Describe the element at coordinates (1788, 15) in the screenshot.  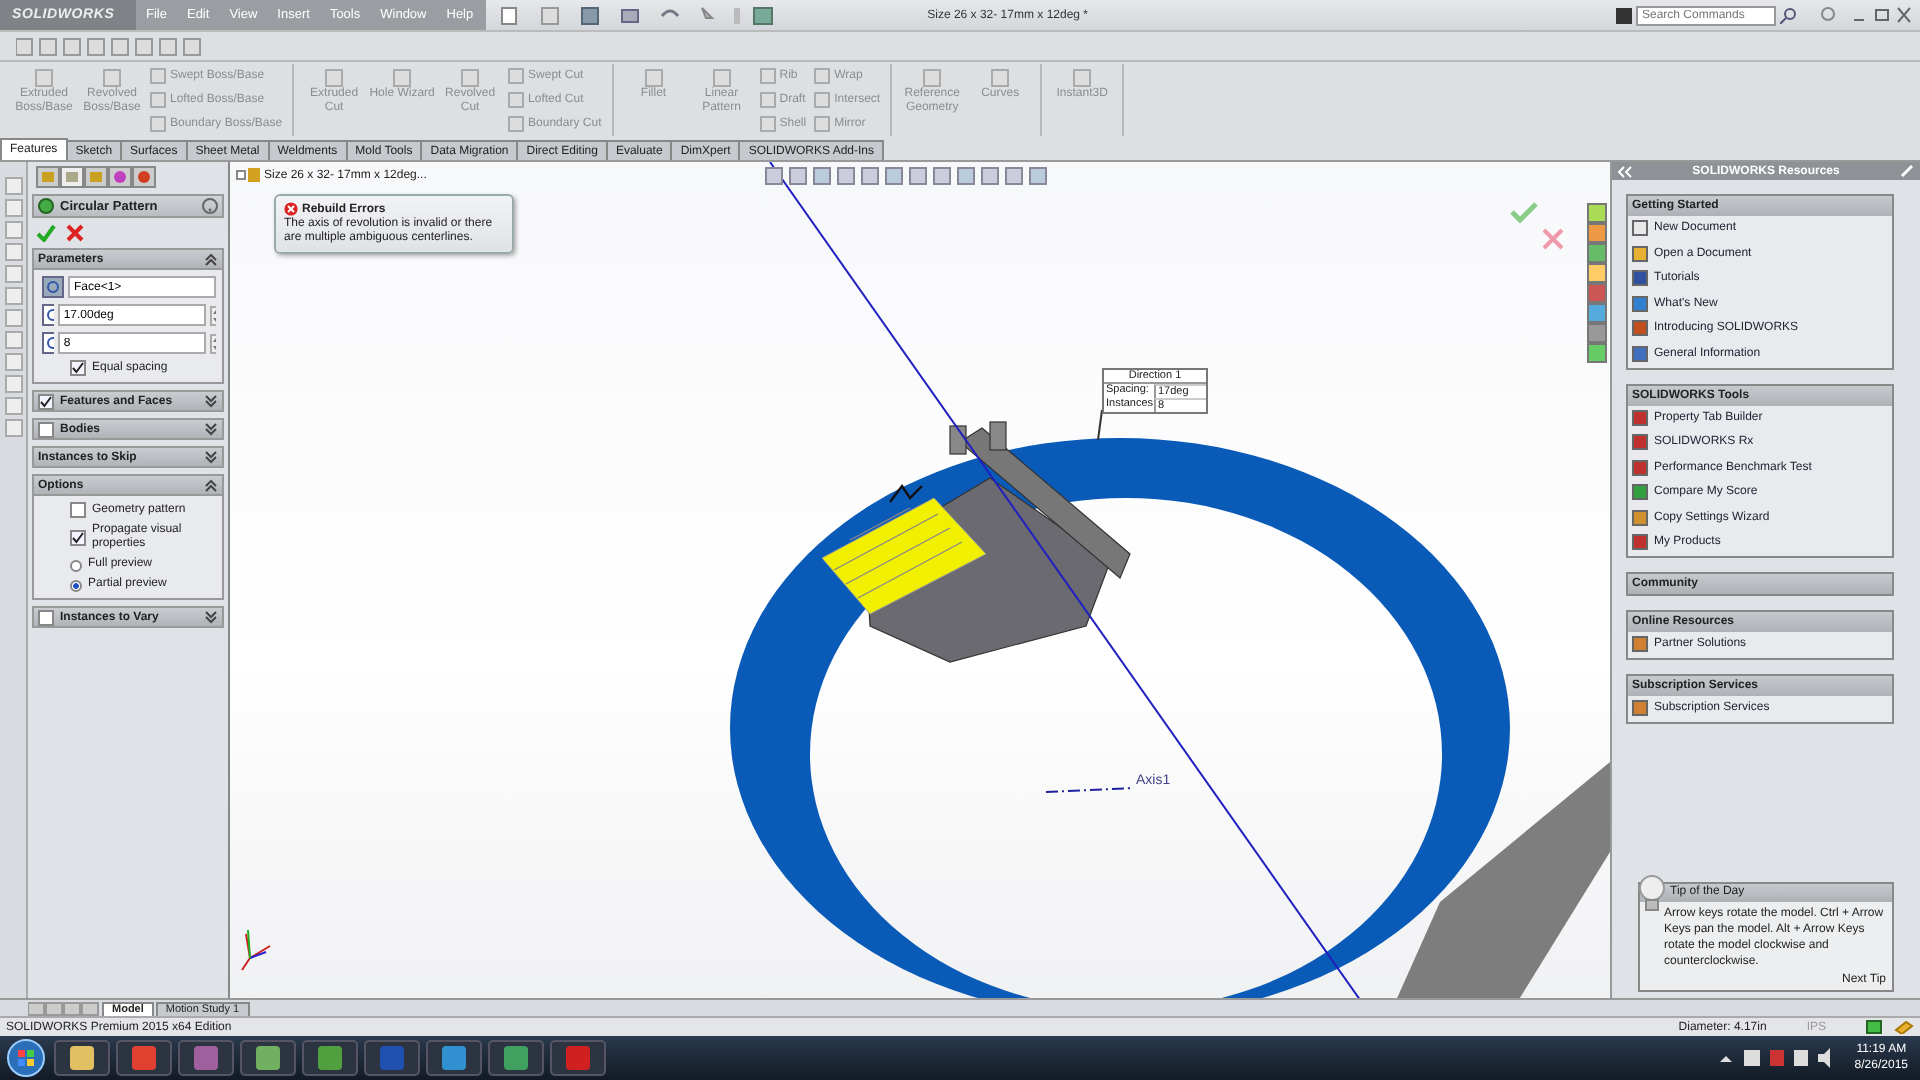
I see `search-icon` at that location.